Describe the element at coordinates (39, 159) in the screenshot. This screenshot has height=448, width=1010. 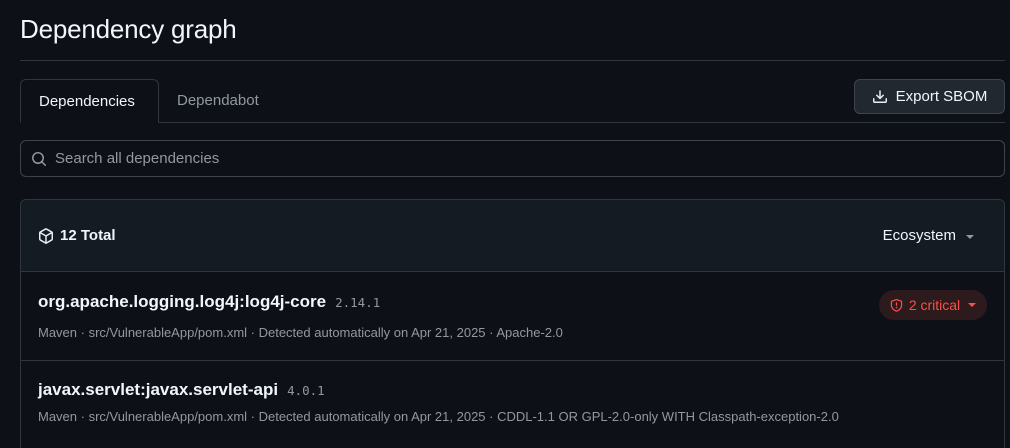
I see `search-icon` at that location.